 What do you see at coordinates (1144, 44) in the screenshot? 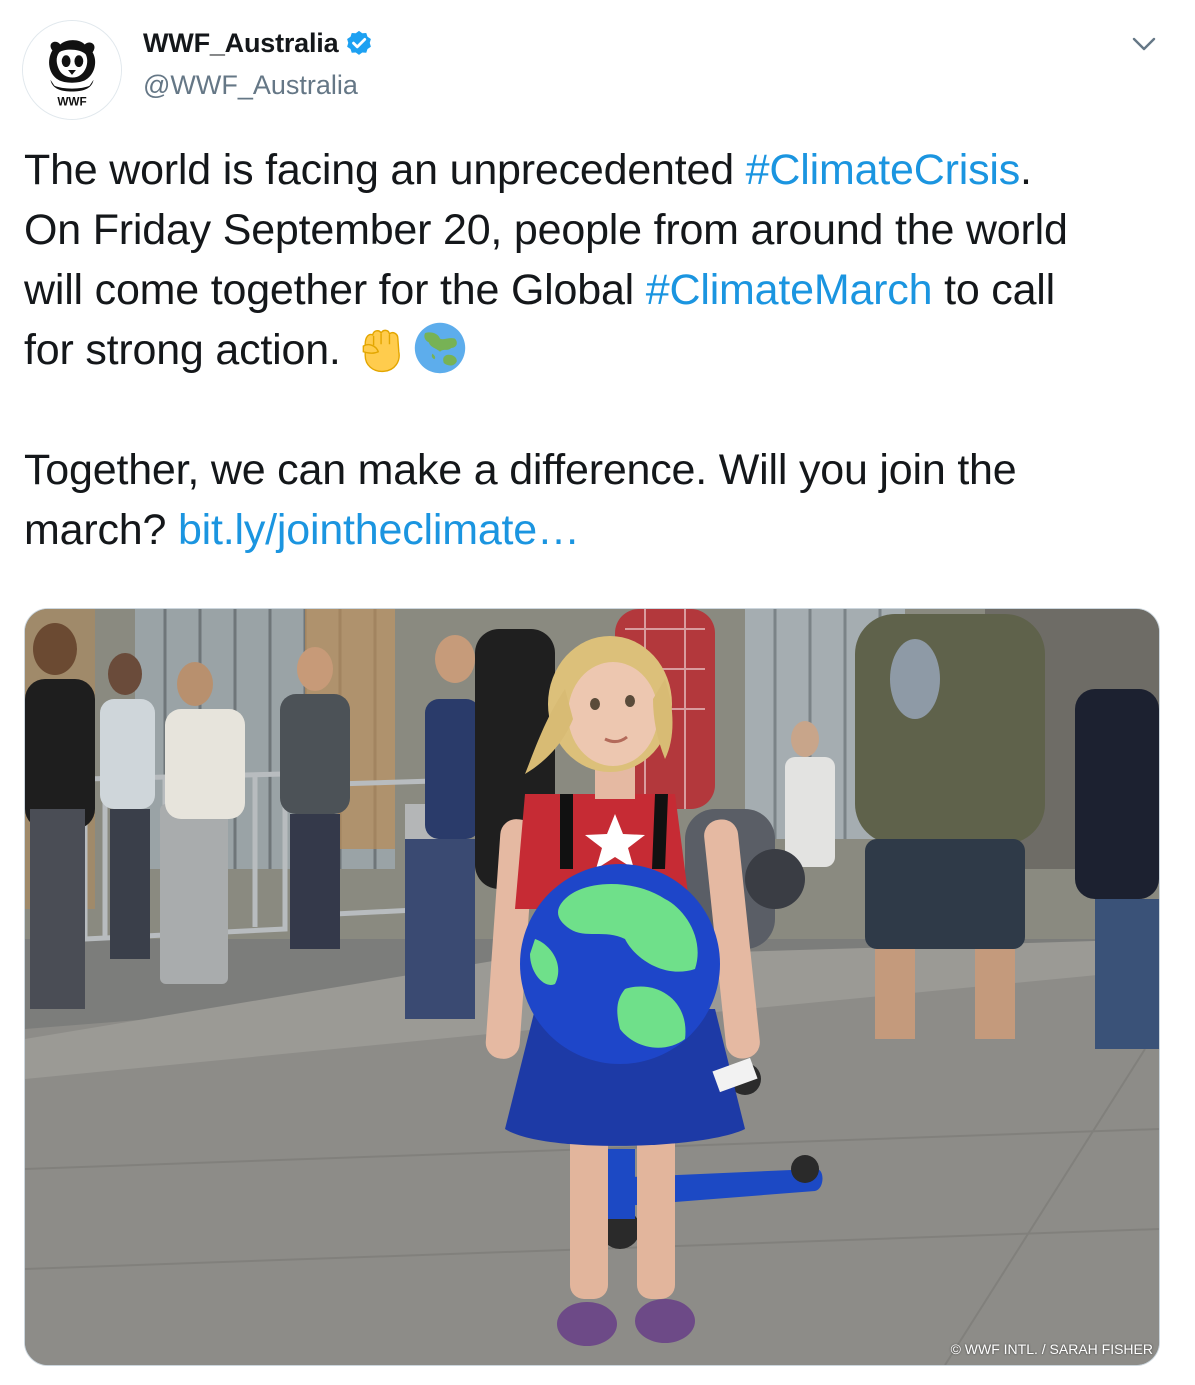
I see `chevron-down-icon` at bounding box center [1144, 44].